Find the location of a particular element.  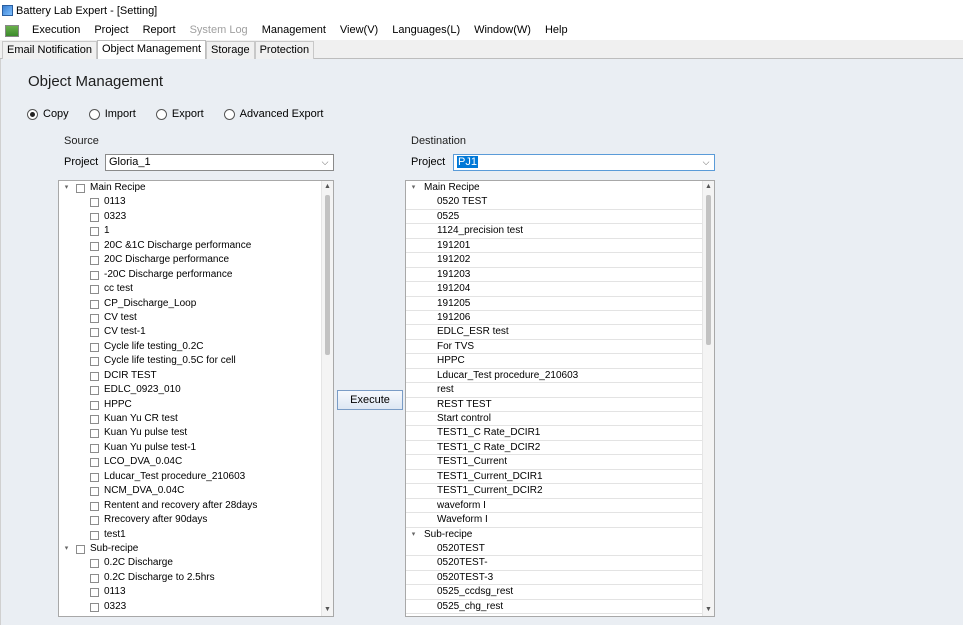

tree-item-row: 1124_precision test is located at coordinates (554, 231).